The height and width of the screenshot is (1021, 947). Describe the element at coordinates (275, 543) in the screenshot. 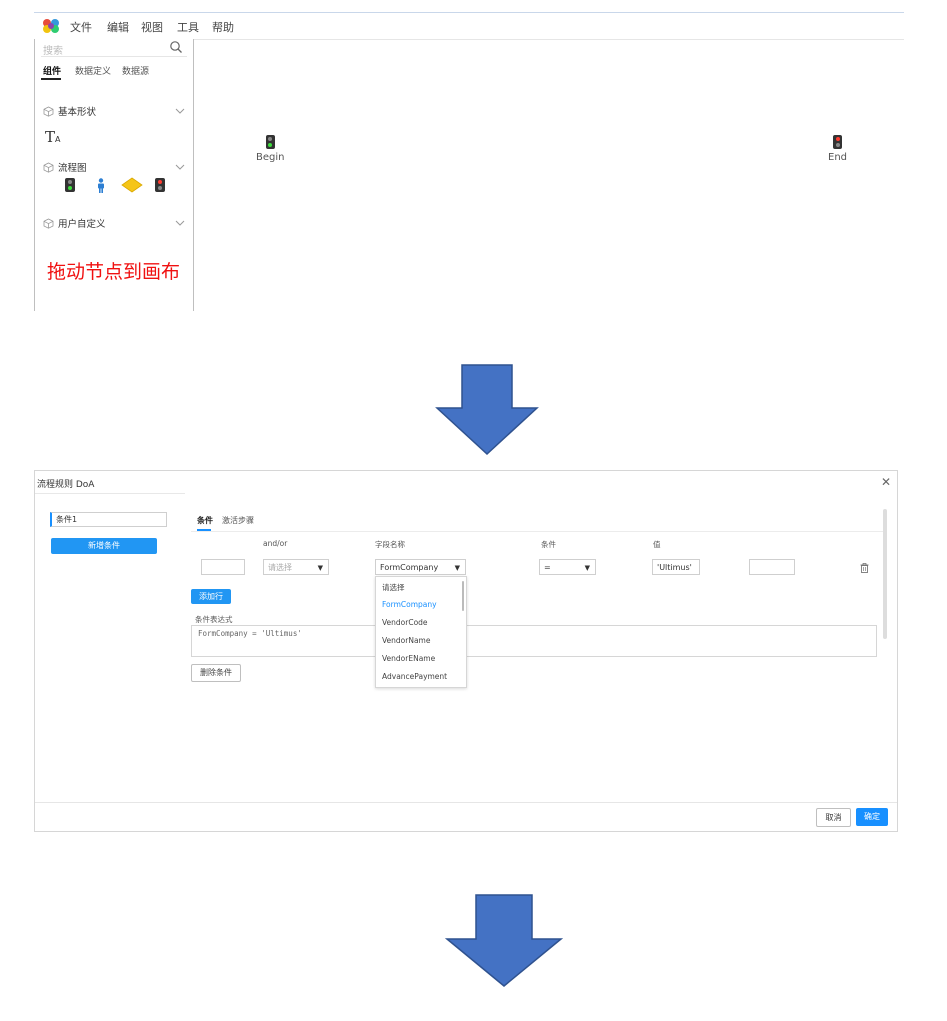

I see `column-andor: and/or` at that location.